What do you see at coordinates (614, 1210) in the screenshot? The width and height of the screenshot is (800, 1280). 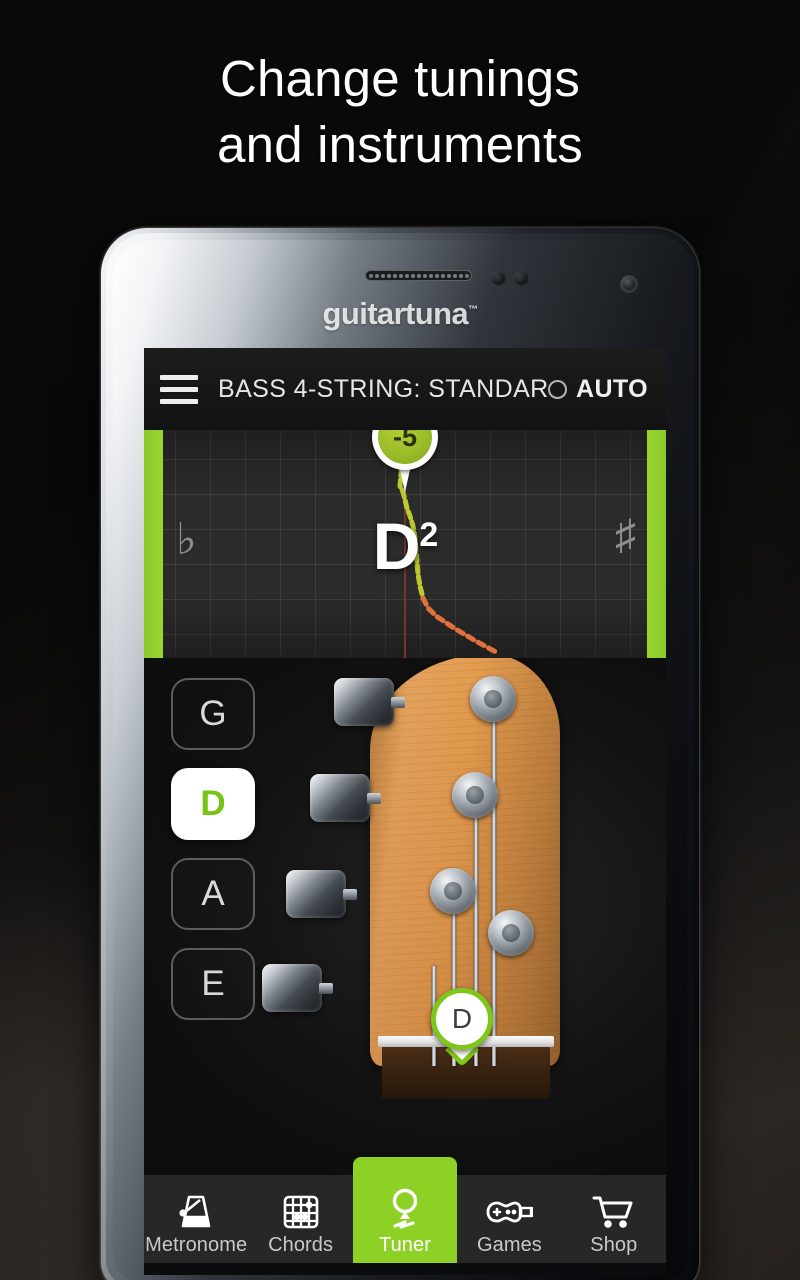 I see `shopping-cart-icon` at bounding box center [614, 1210].